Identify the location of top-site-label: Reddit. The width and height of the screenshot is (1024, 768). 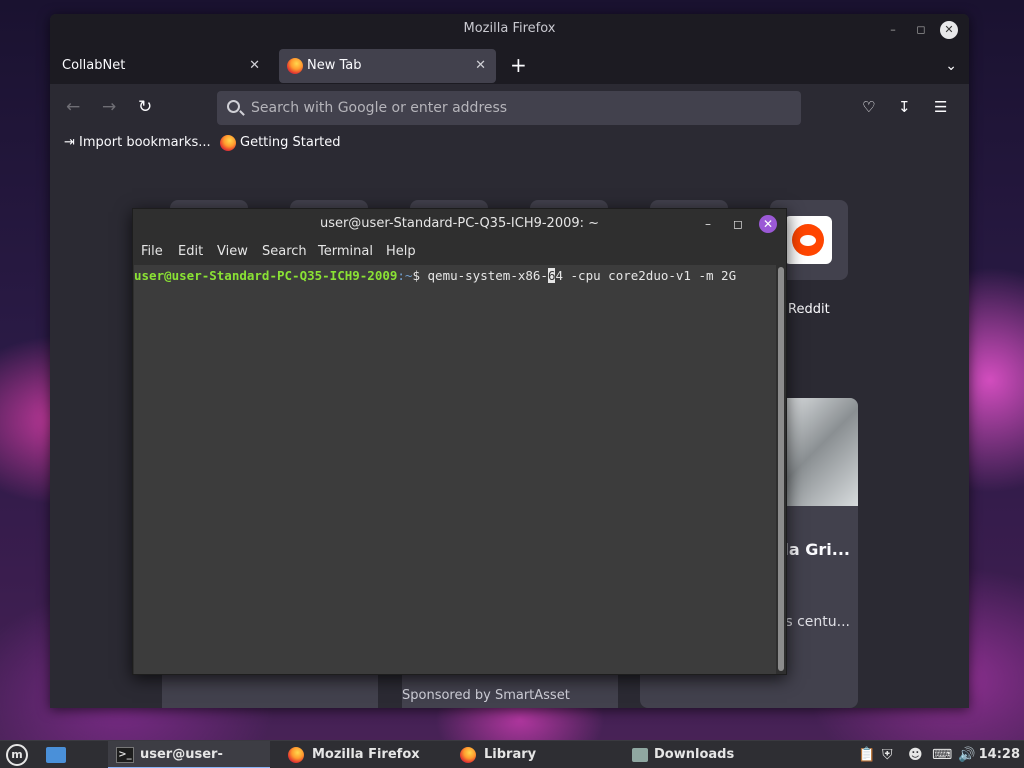
(809, 309).